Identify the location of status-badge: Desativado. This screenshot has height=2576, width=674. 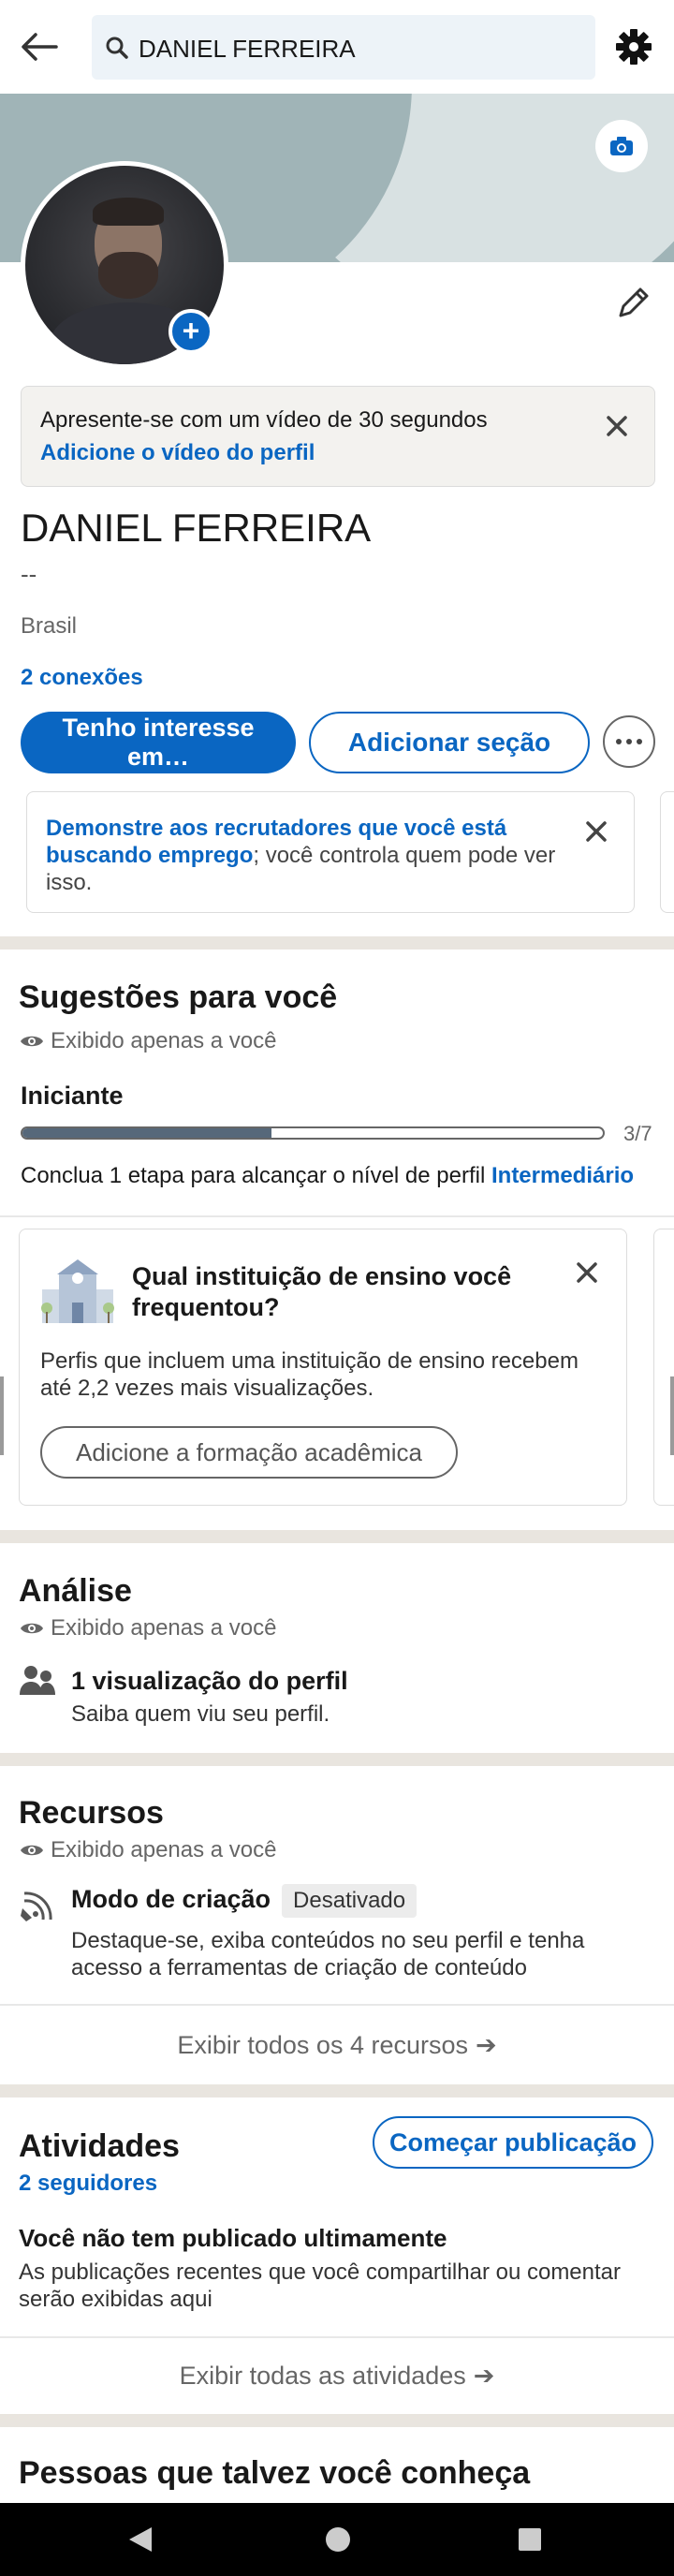
(350, 1901).